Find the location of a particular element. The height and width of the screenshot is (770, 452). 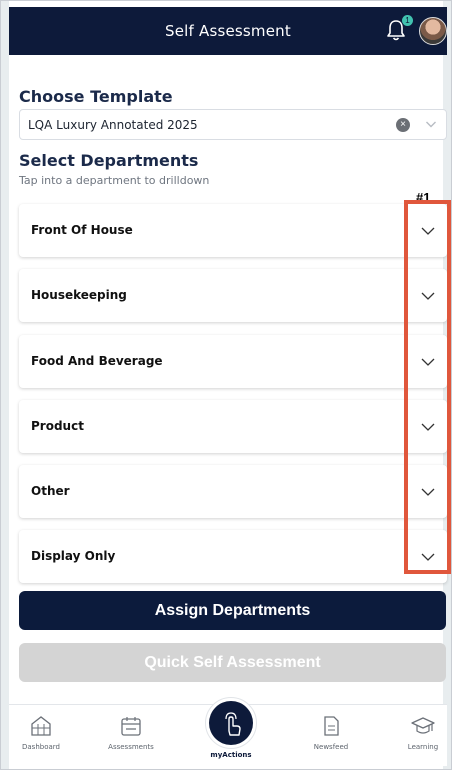

tap-icon is located at coordinates (233, 724).